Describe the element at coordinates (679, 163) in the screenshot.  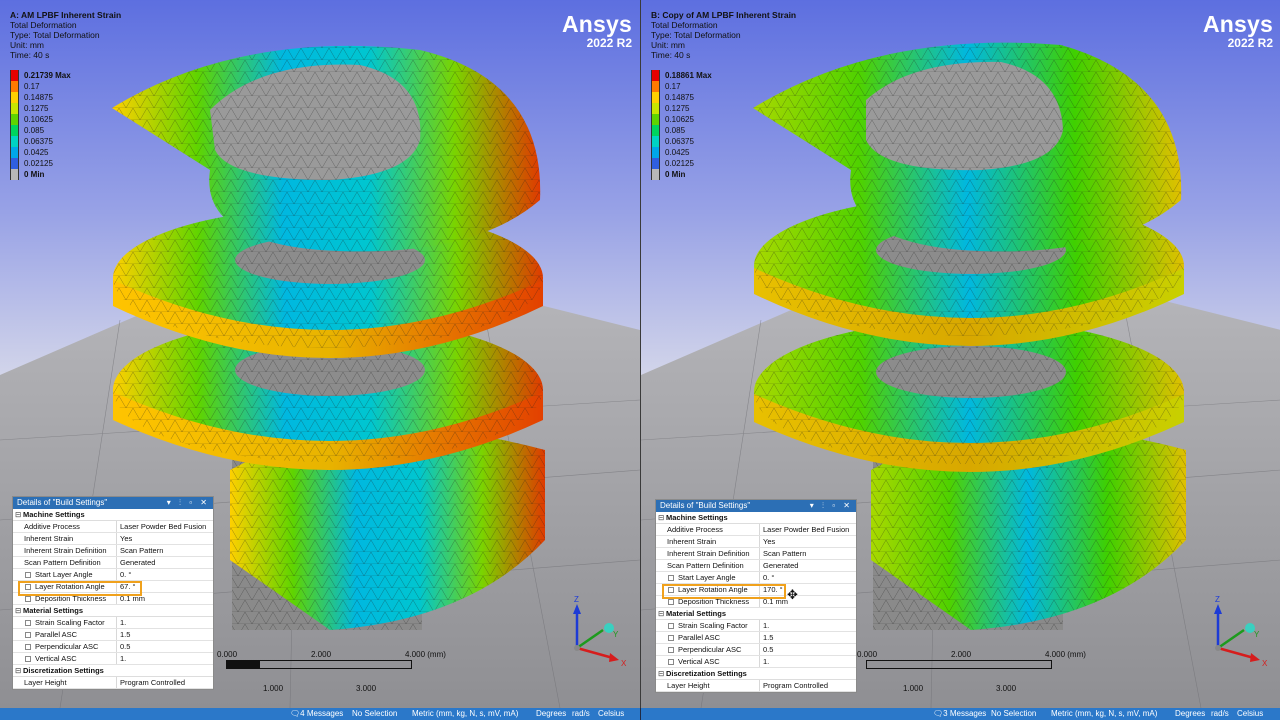
I see `legend-label: 0.02125` at that location.